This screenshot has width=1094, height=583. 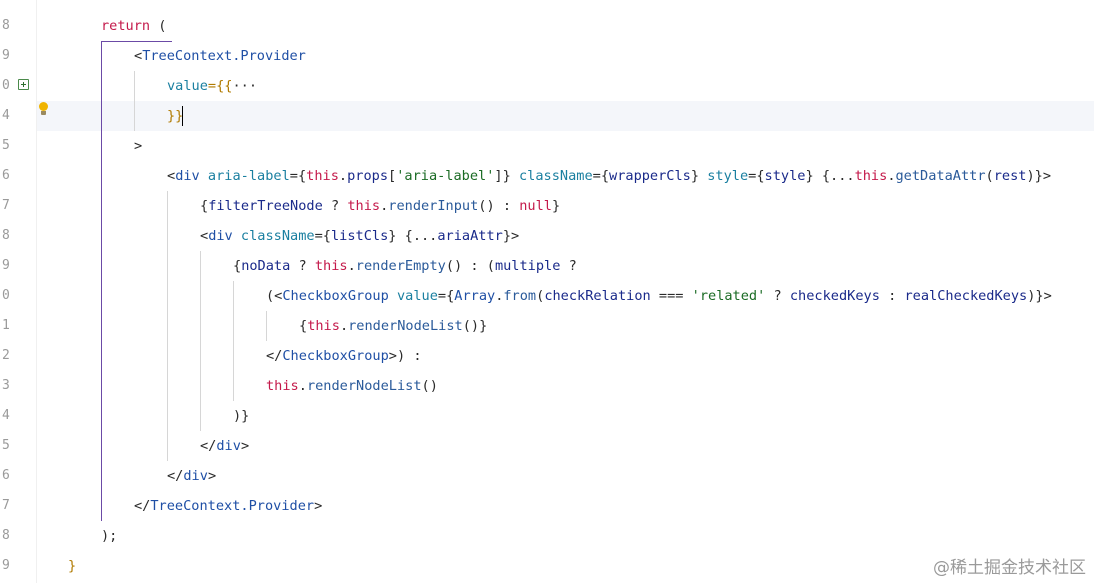 What do you see at coordinates (445, 176) in the screenshot?
I see `code-token: 'aria-label'` at bounding box center [445, 176].